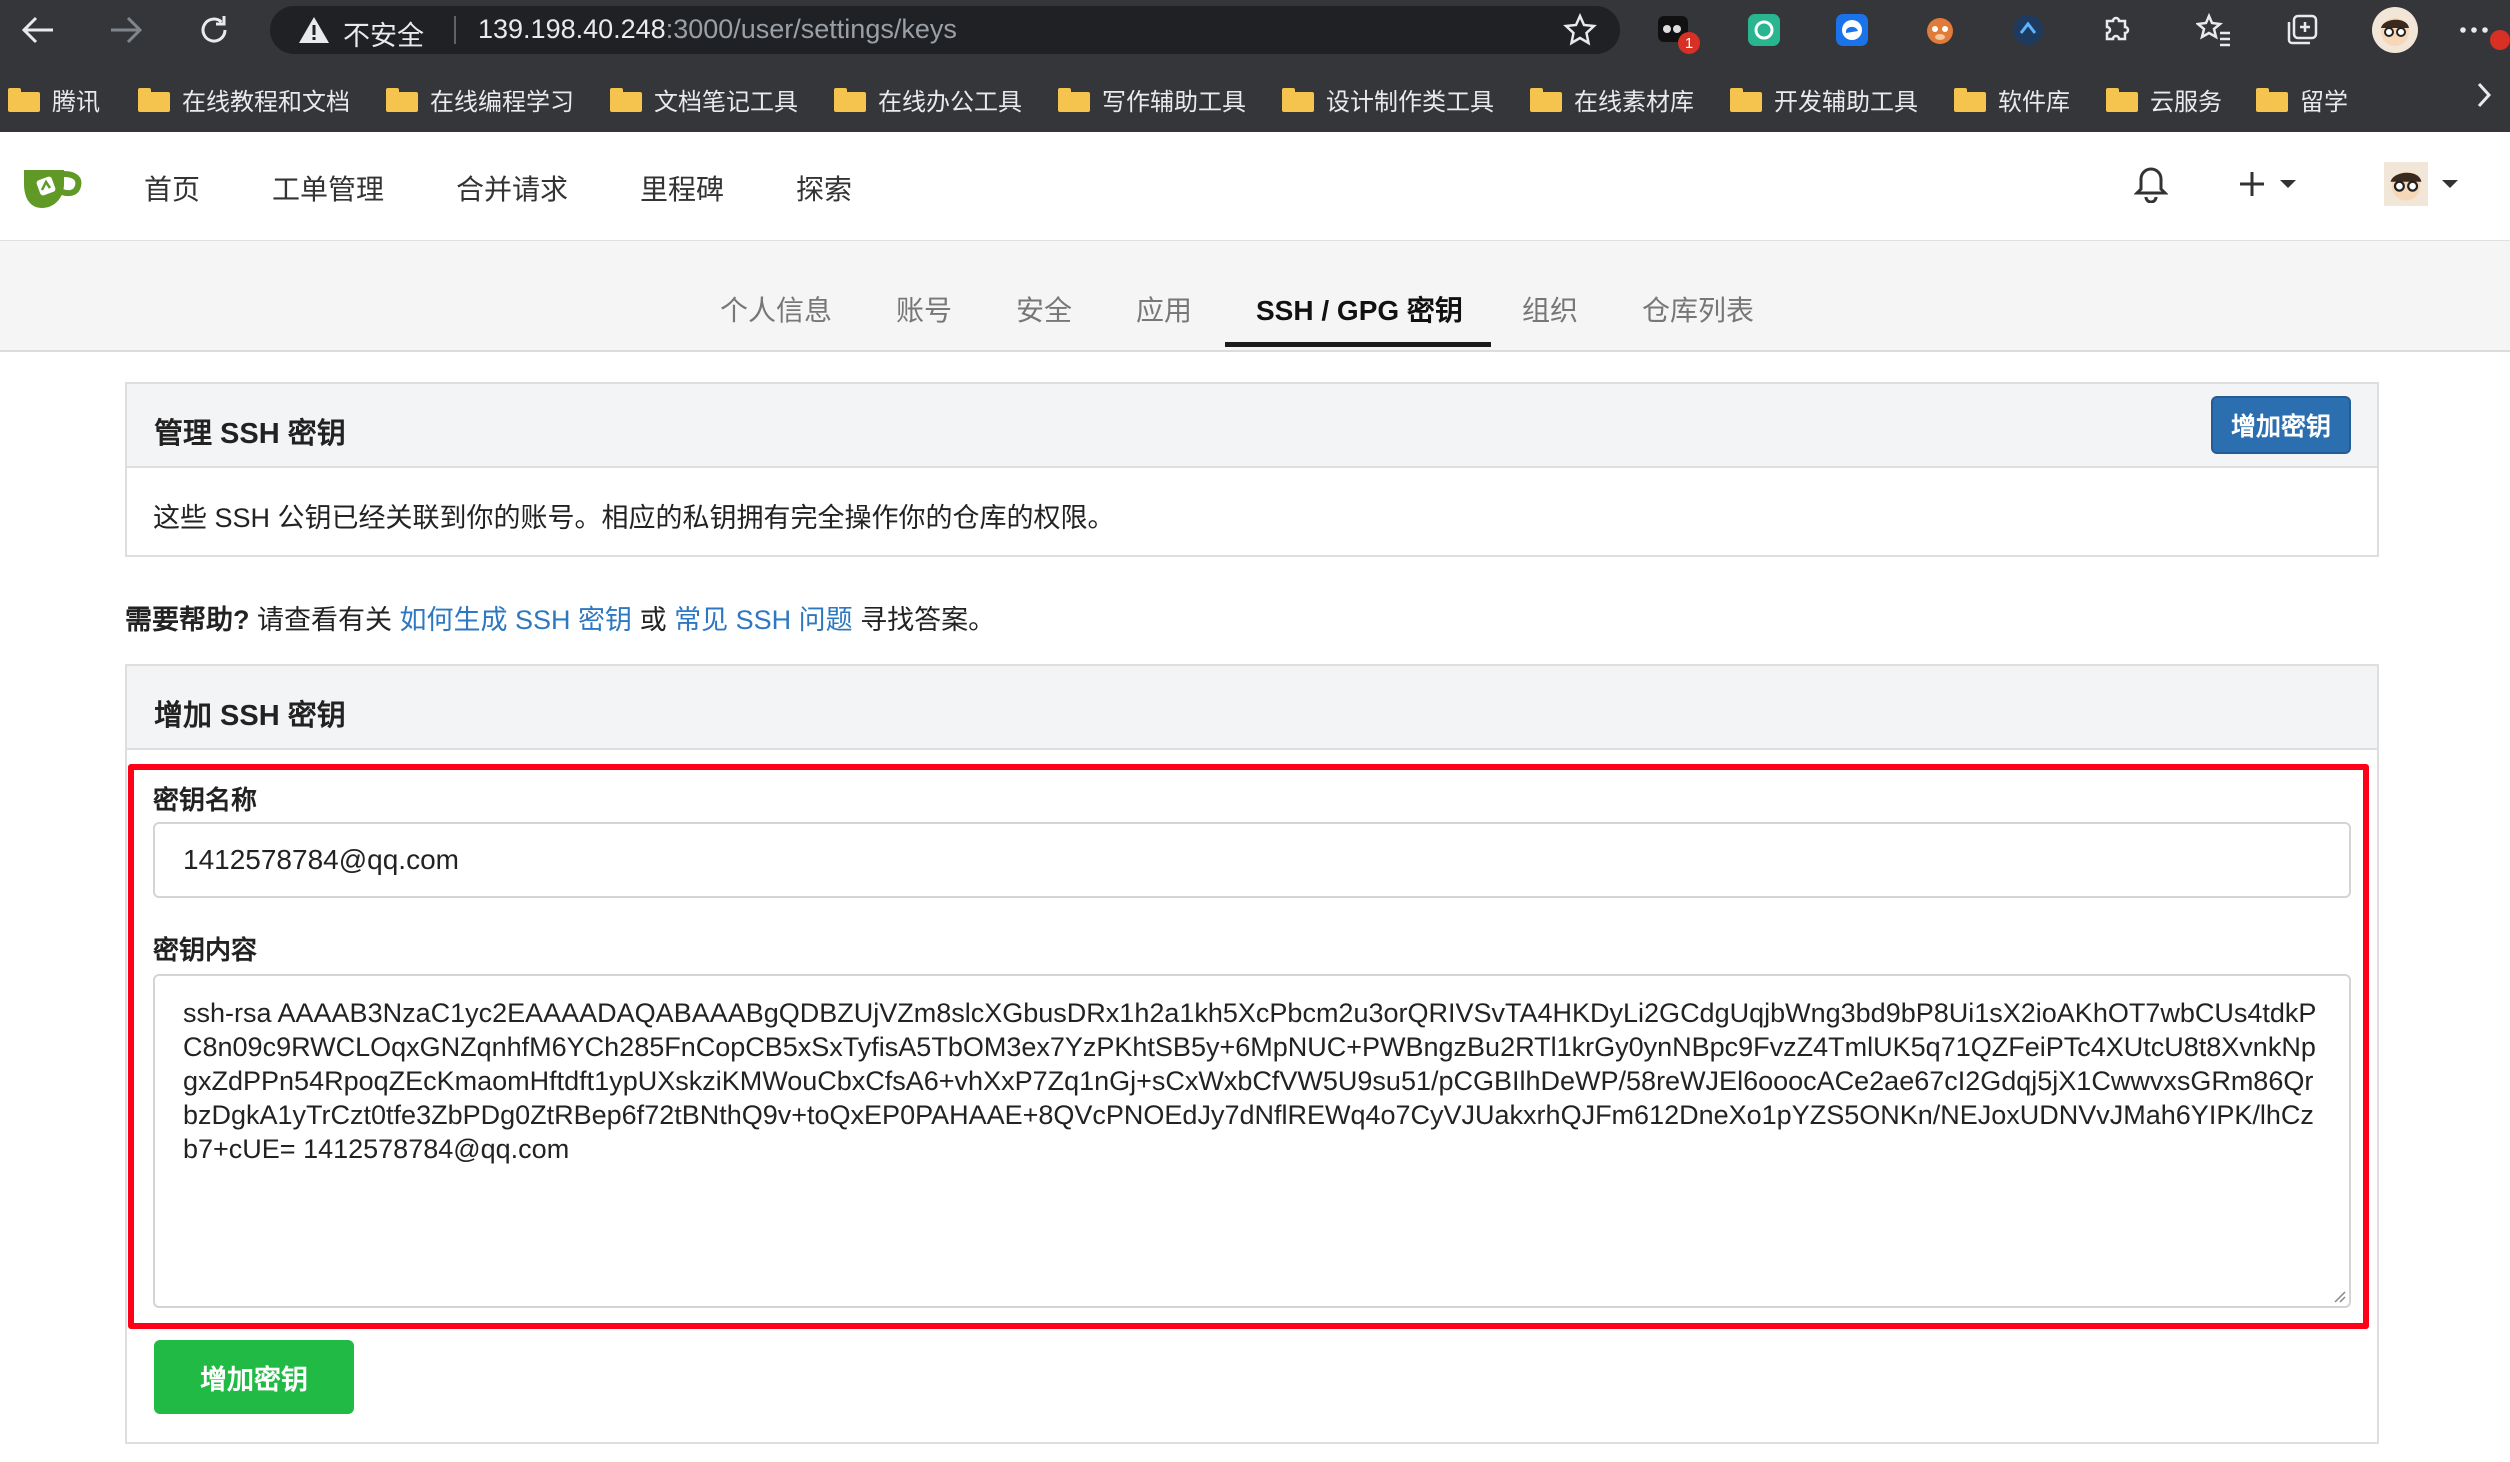  I want to click on tab-profile: 个人信息, so click(776, 309).